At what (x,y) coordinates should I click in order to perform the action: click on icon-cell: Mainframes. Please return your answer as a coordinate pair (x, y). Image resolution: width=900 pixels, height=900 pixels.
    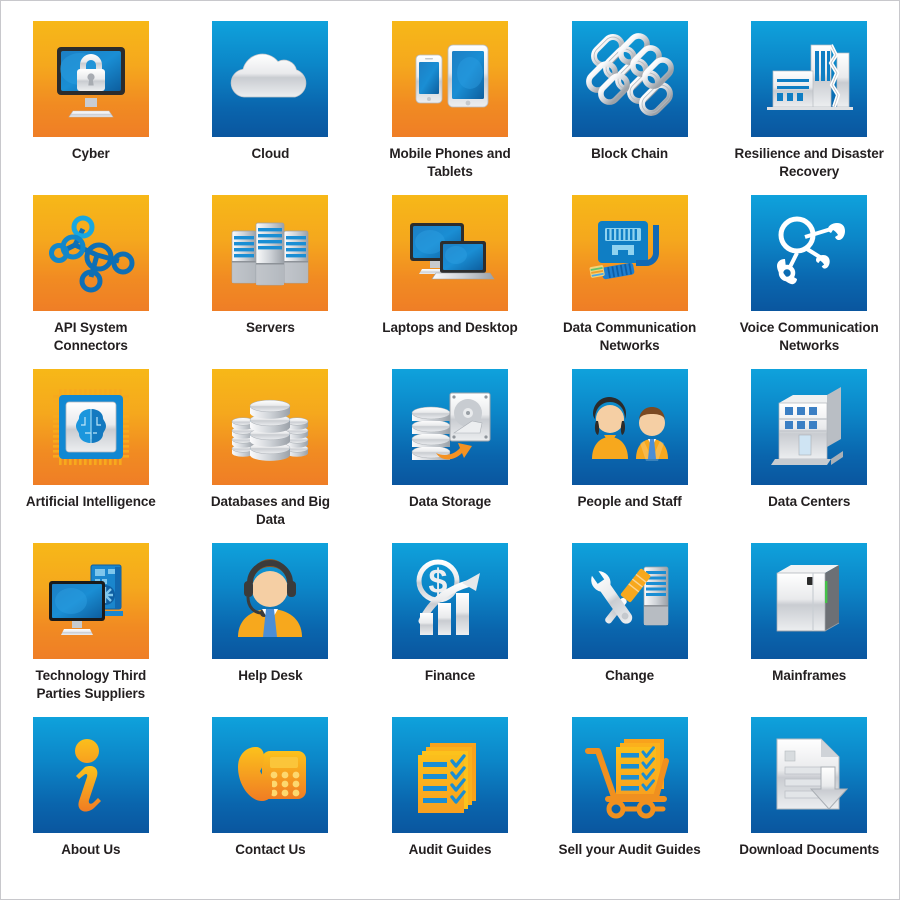
    Looking at the image, I should click on (809, 630).